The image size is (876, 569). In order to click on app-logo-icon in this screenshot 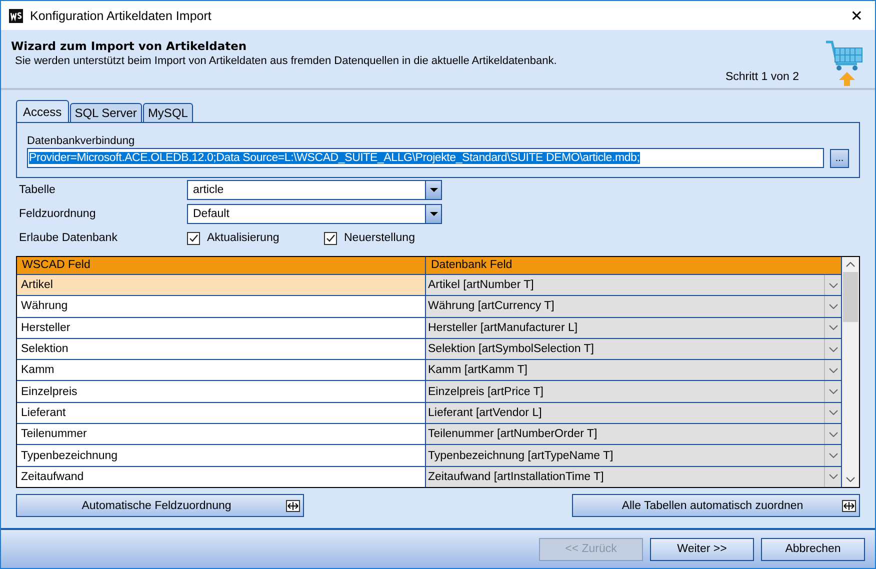, I will do `click(16, 15)`.